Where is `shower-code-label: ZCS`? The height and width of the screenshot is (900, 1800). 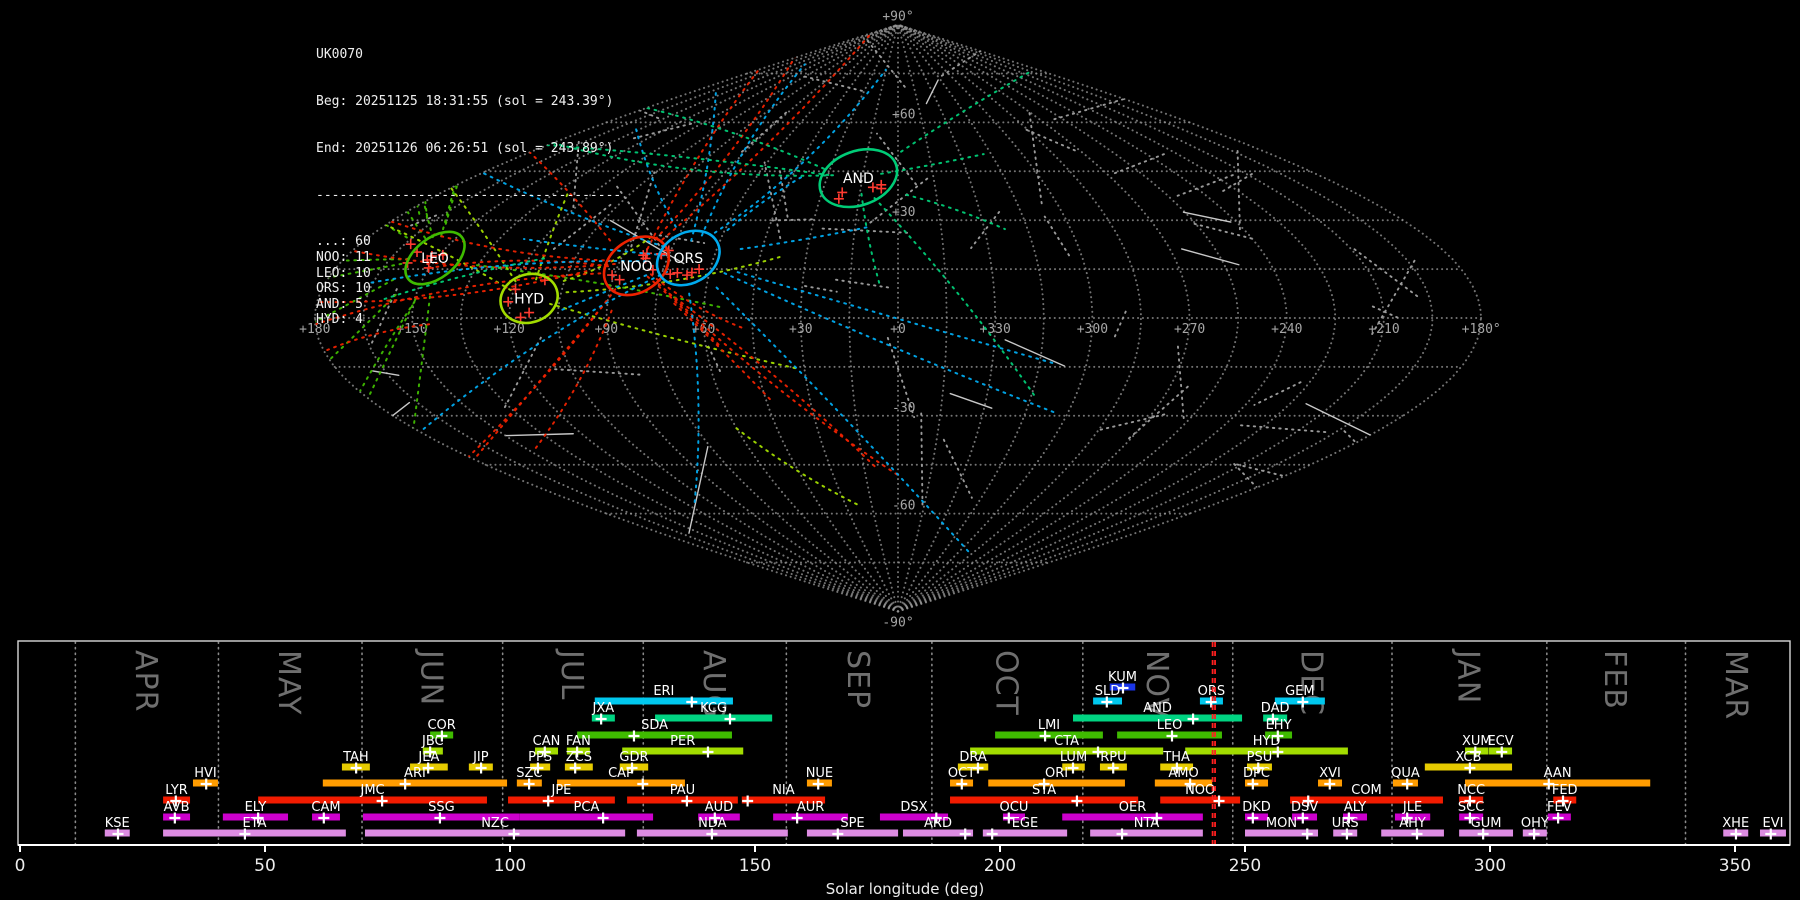 shower-code-label: ZCS is located at coordinates (579, 757).